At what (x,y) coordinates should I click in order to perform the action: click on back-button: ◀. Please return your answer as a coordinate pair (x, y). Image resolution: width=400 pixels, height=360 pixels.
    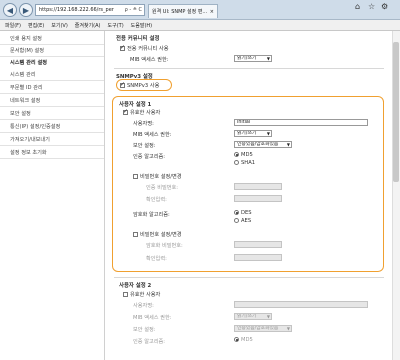
    Looking at the image, I should click on (10, 10).